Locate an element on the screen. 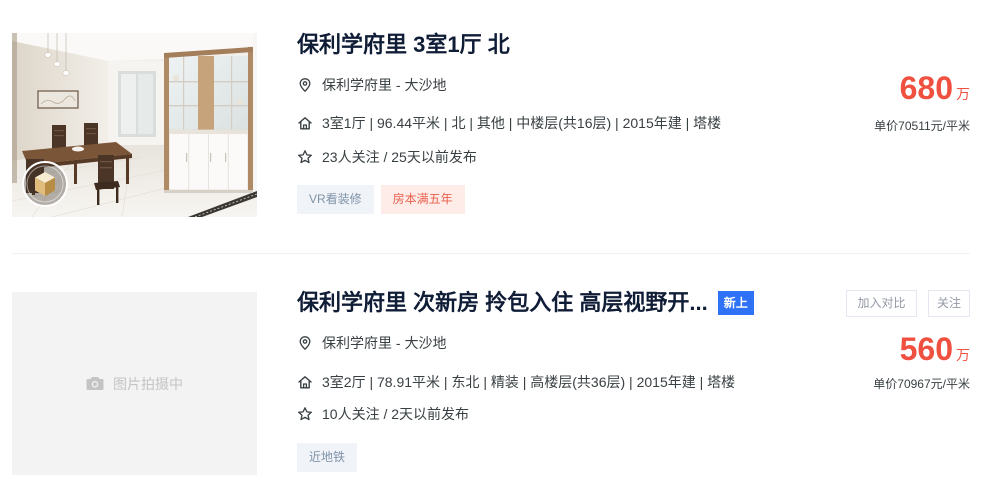 This screenshot has width=1000, height=483. tag-list: 近地铁 is located at coordinates (330, 457).